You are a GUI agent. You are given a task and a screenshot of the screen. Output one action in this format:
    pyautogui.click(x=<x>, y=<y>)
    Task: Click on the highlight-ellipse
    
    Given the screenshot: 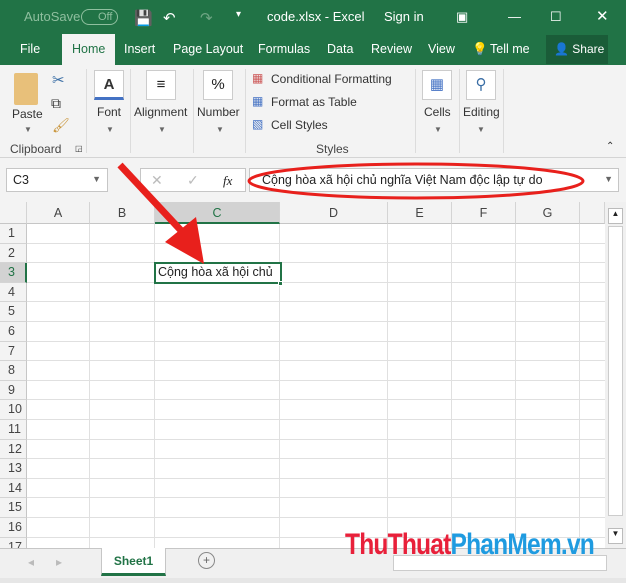 What is the action you would take?
    pyautogui.click(x=416, y=181)
    